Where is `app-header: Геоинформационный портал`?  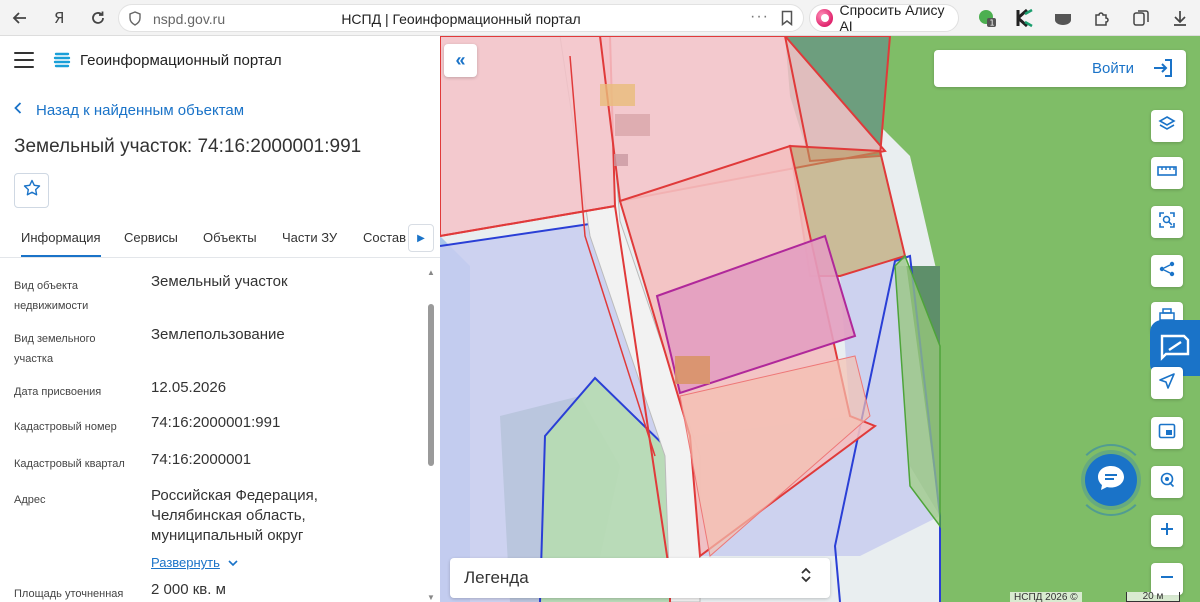
app-header: Геоинформационный портал is located at coordinates (220, 61).